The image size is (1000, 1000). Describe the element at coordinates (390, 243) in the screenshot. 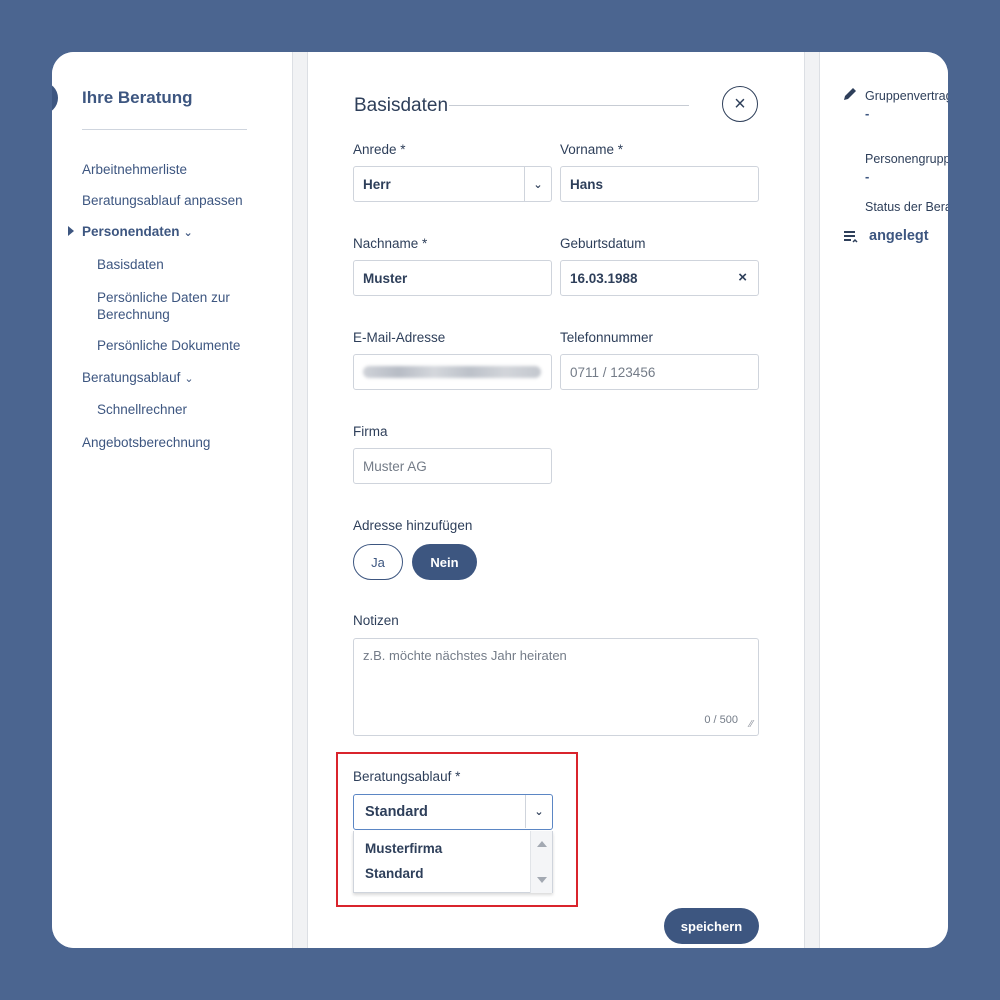

I see `nachname-label: Nachname *` at that location.